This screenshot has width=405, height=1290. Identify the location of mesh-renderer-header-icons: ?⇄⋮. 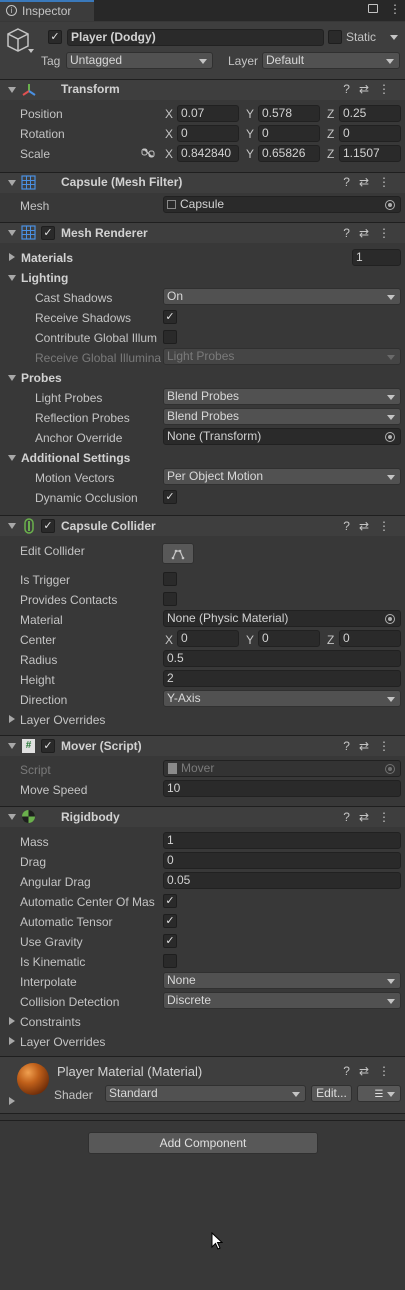
(371, 233).